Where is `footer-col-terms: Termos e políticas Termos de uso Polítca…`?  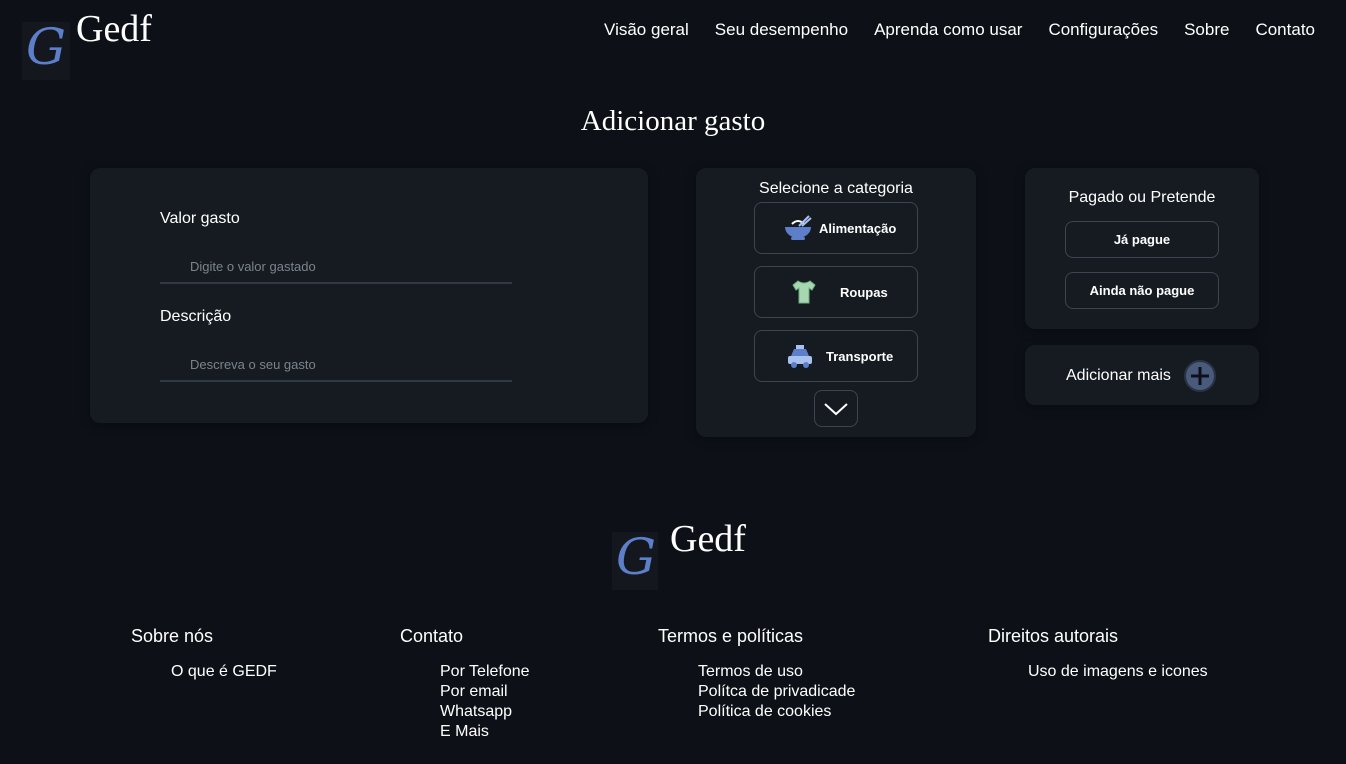 footer-col-terms: Termos e políticas Termos de uso Polítca… is located at coordinates (756, 674).